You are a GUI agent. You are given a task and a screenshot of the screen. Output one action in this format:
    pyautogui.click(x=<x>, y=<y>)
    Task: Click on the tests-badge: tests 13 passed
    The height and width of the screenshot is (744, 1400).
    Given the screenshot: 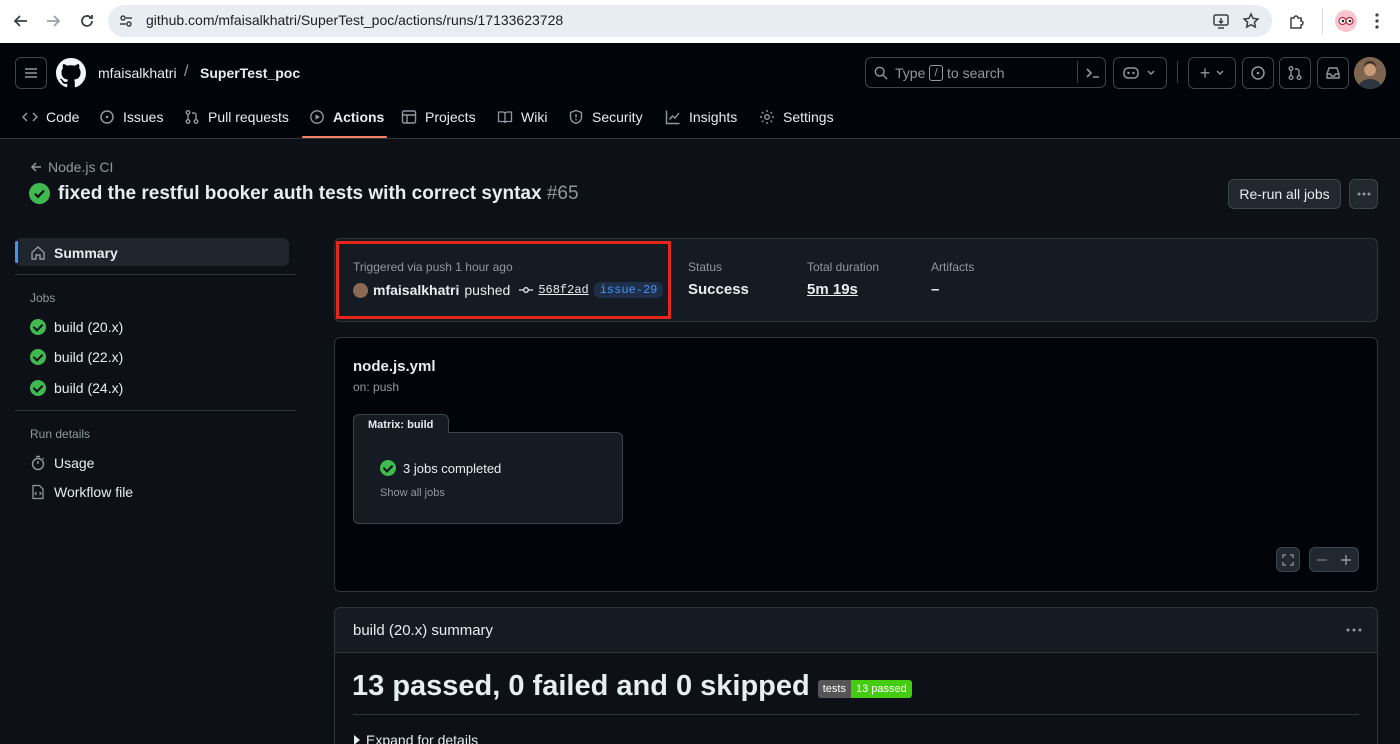 What is the action you would take?
    pyautogui.click(x=864, y=688)
    